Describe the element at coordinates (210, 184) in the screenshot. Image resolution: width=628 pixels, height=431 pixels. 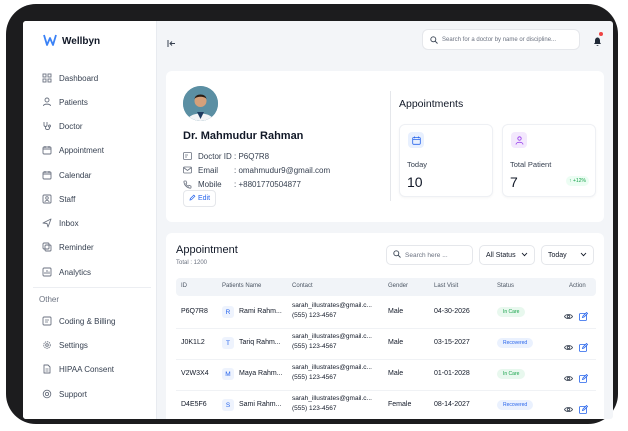
I see `mobile-label: Mobile` at that location.